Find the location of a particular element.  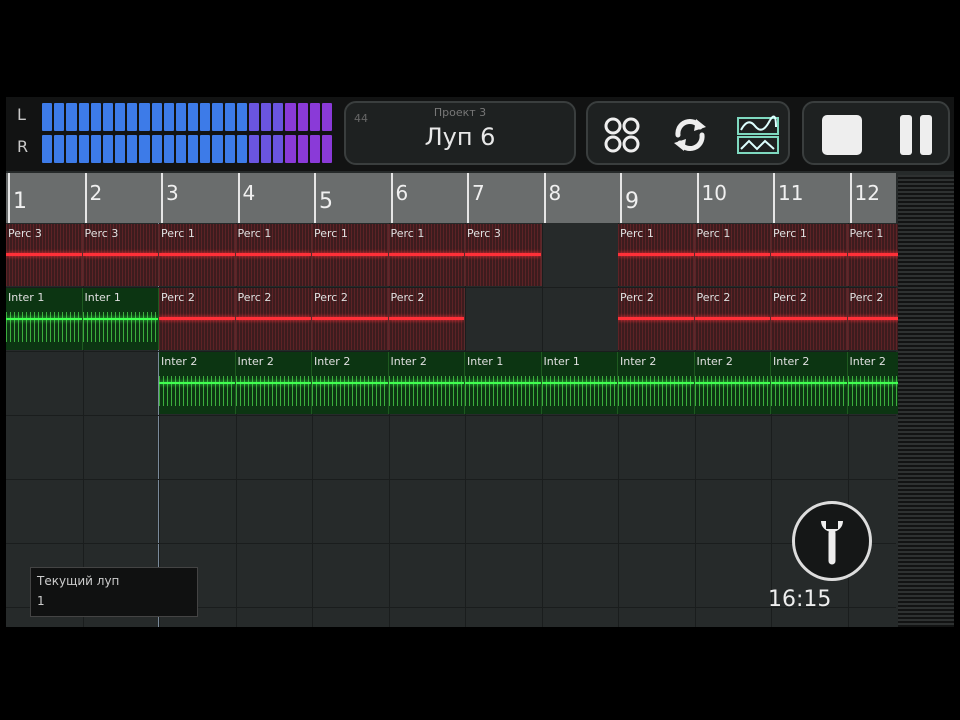

right-channel-label: R is located at coordinates (23, 146).